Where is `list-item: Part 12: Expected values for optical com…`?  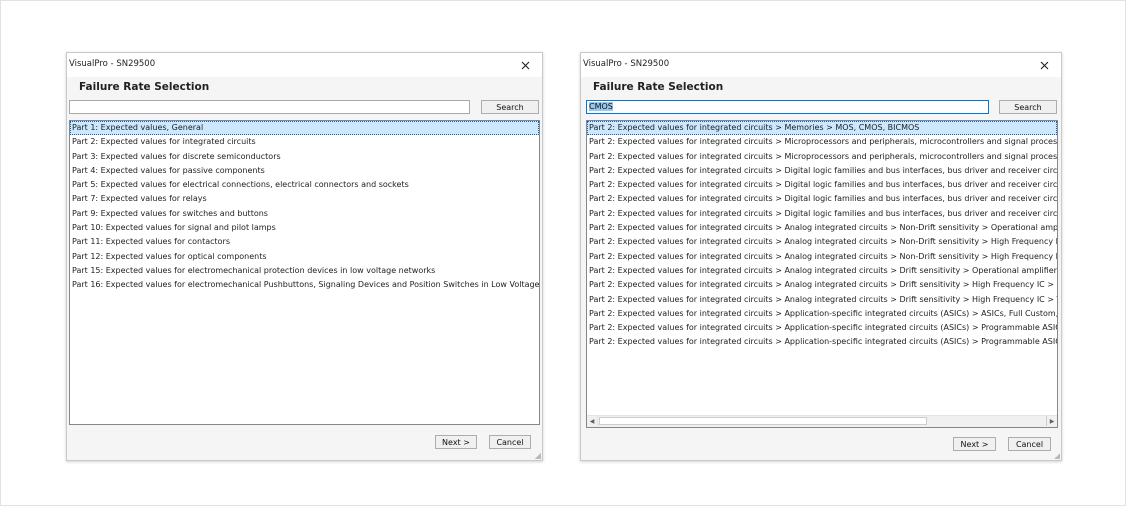 list-item: Part 12: Expected values for optical com… is located at coordinates (304, 257).